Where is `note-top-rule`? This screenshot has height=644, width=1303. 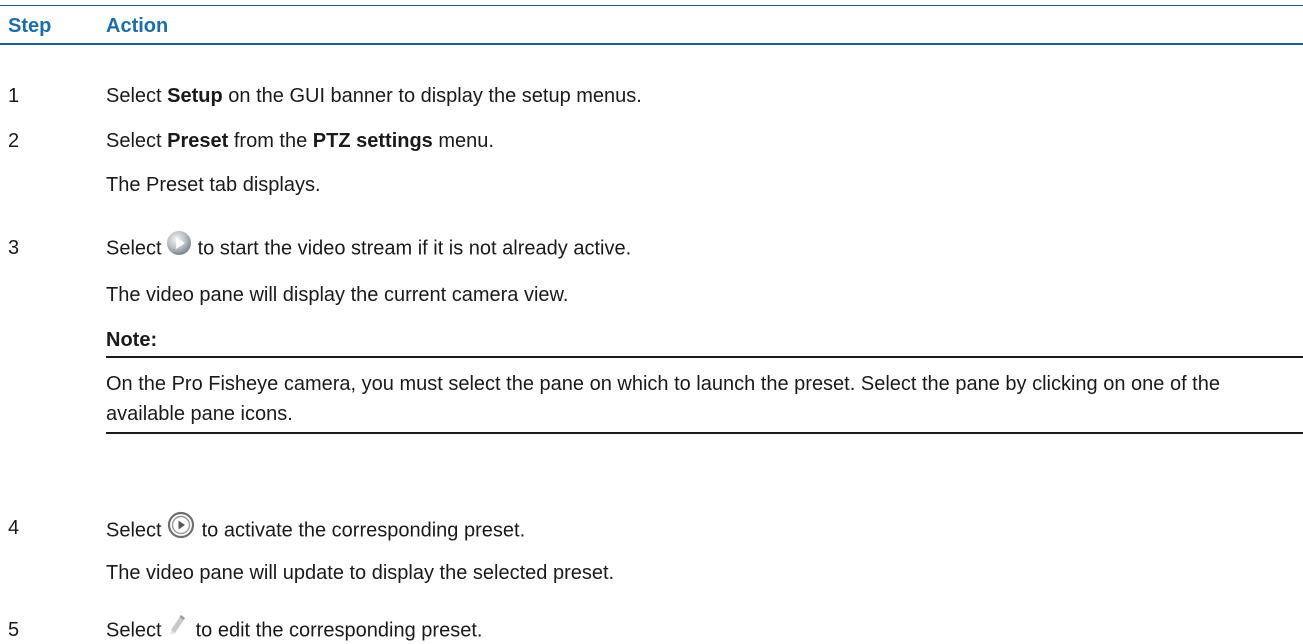
note-top-rule is located at coordinates (704, 357).